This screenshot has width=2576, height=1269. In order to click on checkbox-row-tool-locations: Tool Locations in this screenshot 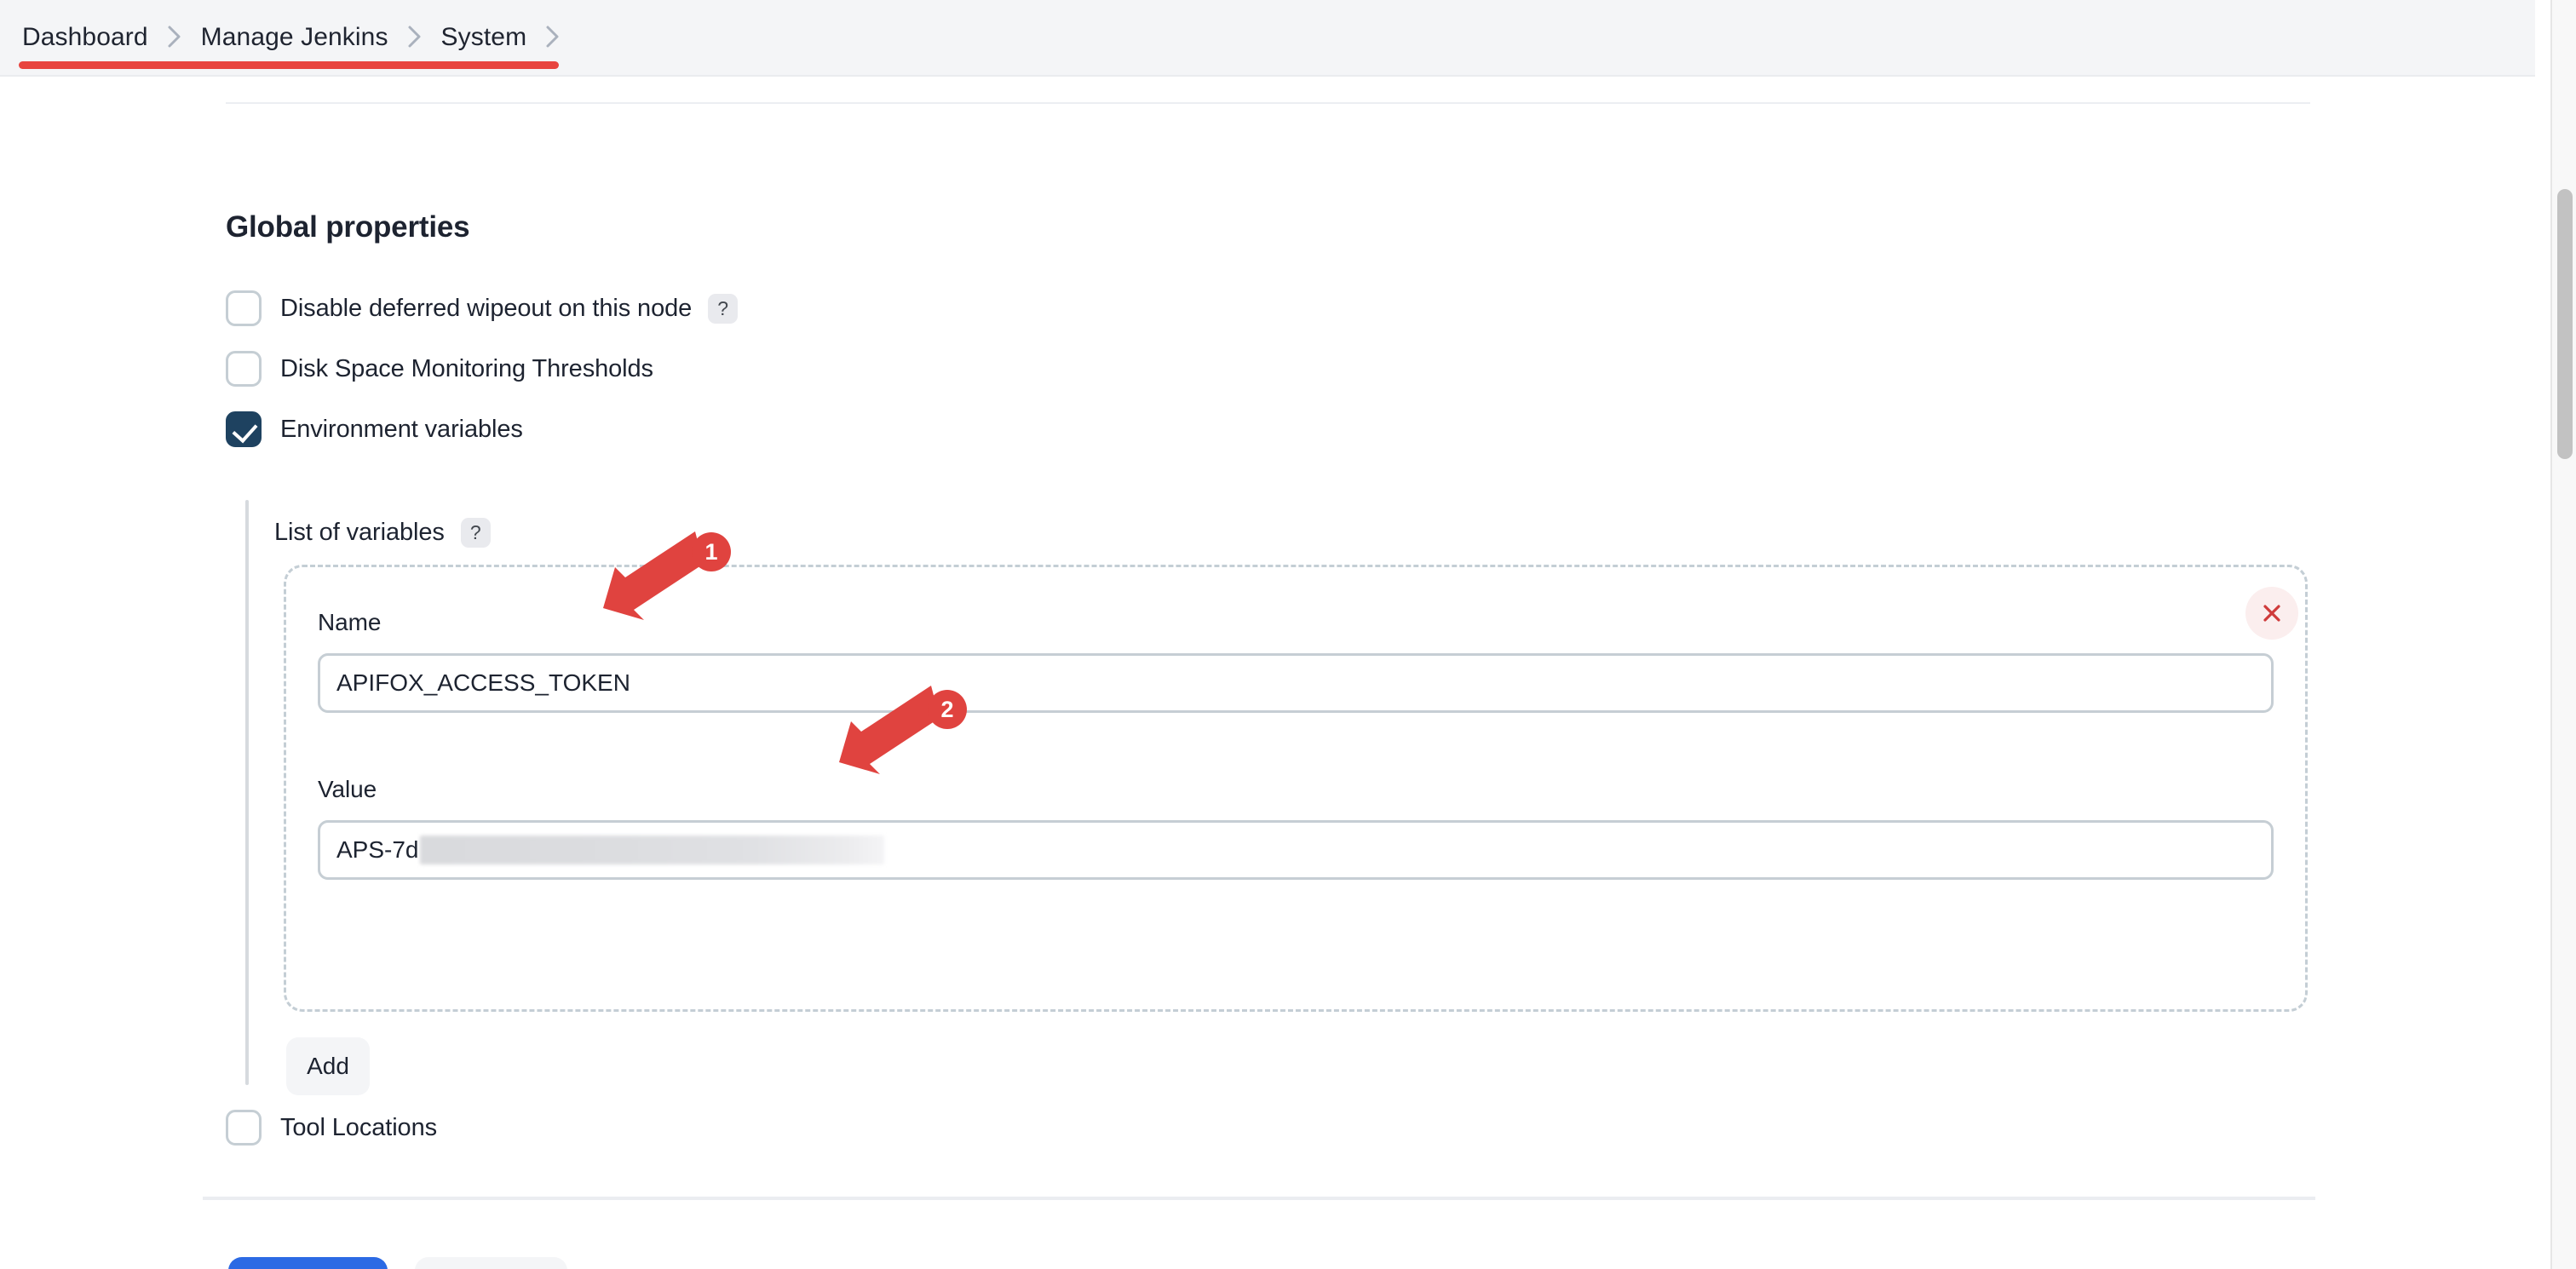, I will do `click(331, 1127)`.